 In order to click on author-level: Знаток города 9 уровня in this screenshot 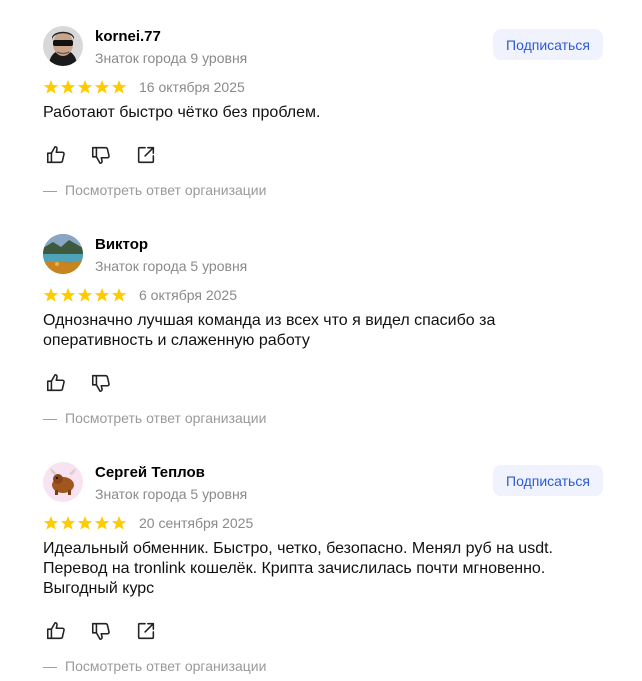, I will do `click(171, 58)`.